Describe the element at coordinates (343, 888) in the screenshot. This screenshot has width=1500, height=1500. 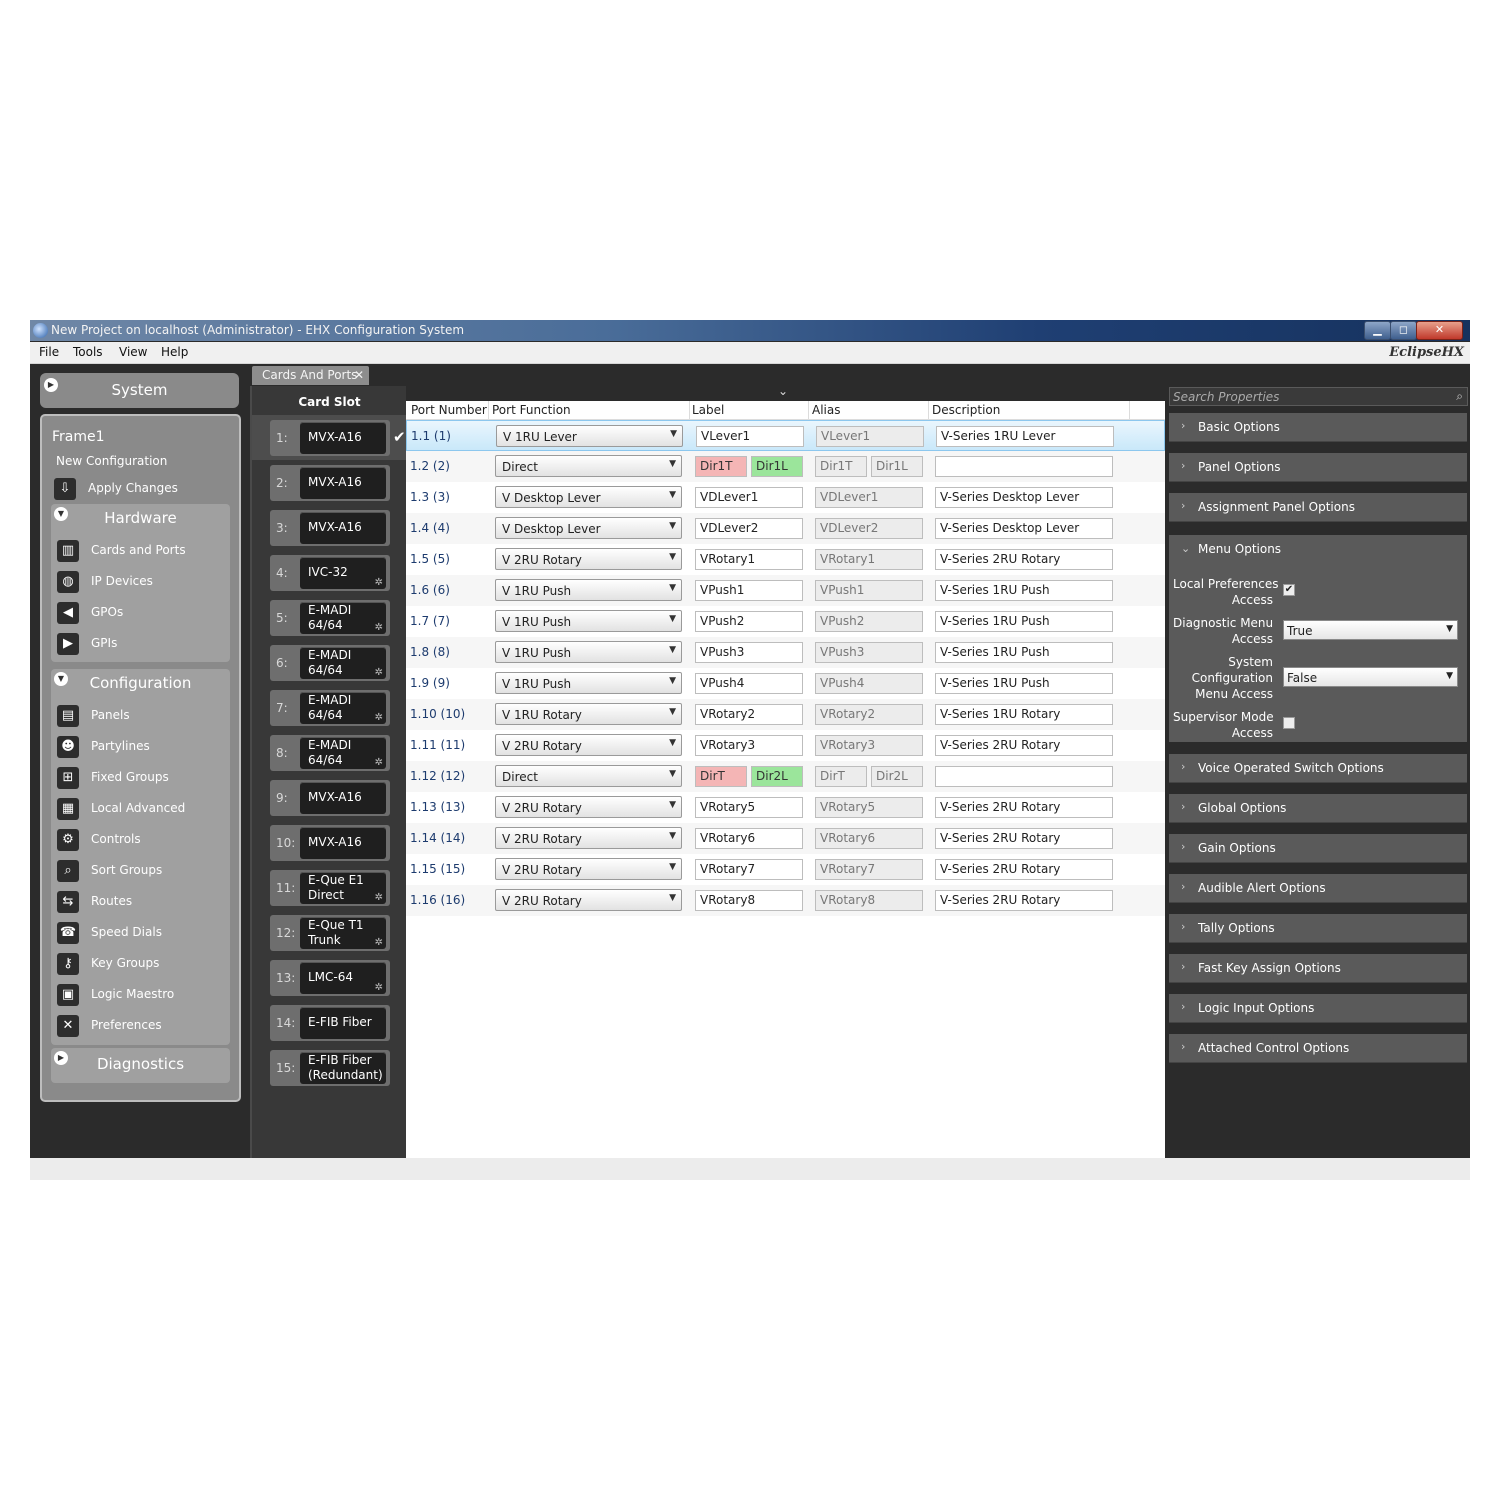
I see `card-button: E-Que E1 Direct ✲` at that location.